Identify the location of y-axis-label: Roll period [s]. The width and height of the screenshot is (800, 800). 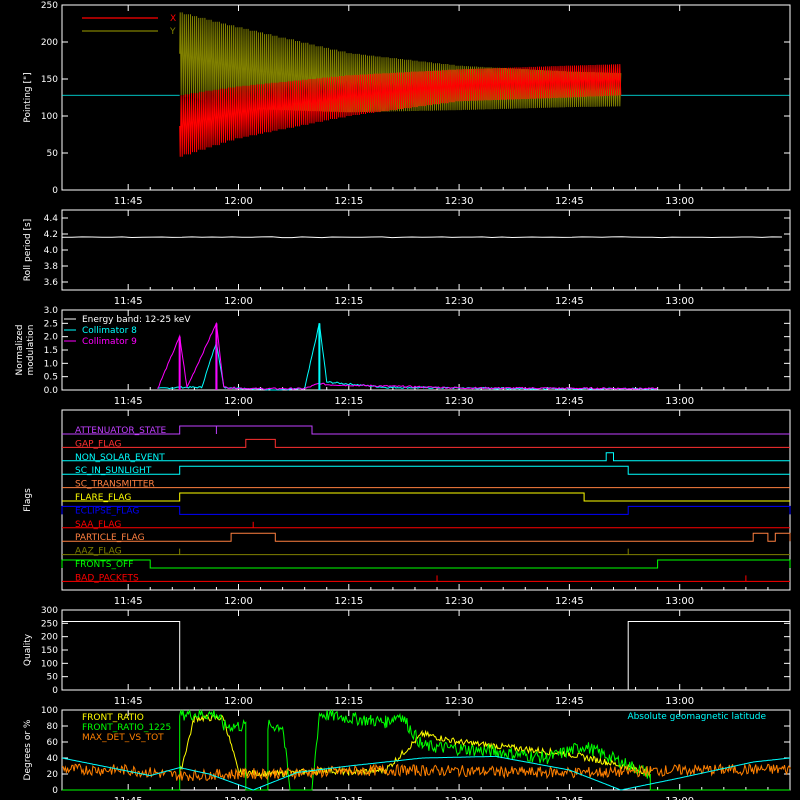
(28, 250).